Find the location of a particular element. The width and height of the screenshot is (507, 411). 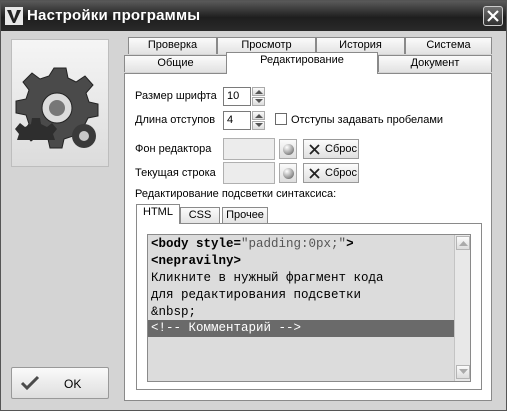

tab-label: Общие is located at coordinates (175, 63).